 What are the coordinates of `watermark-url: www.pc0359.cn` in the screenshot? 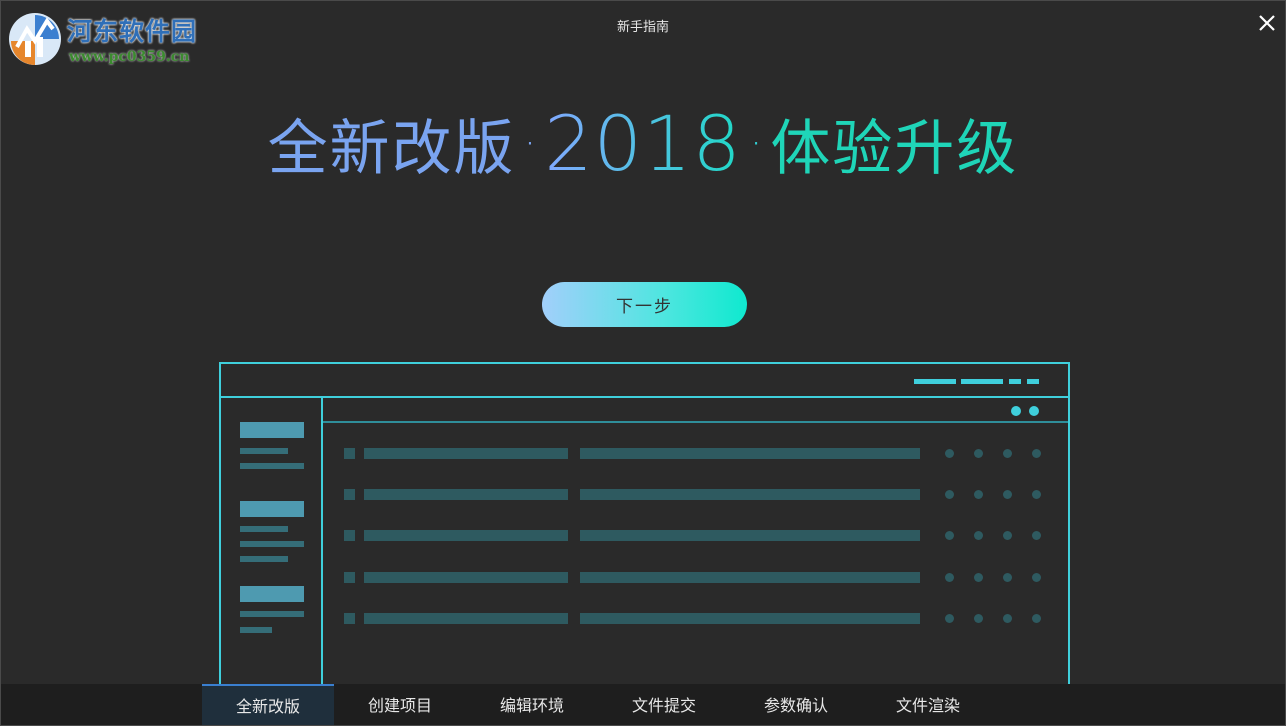 It's located at (129, 57).